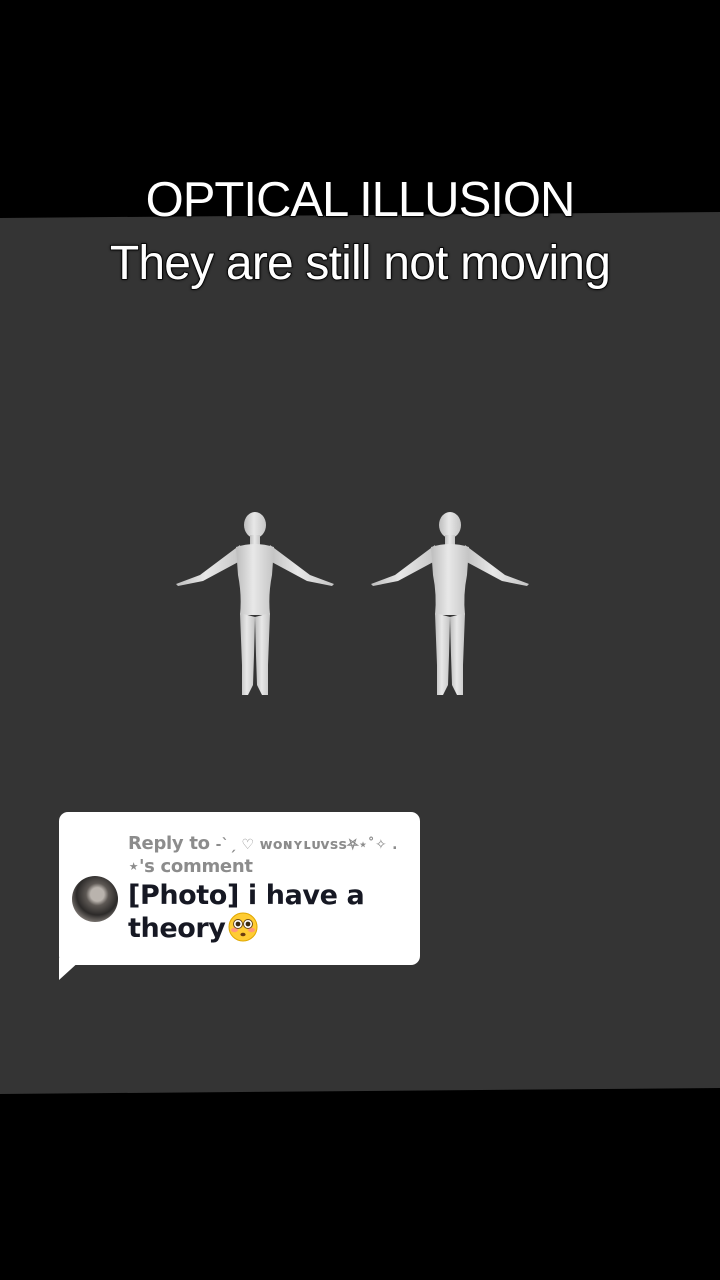  Describe the element at coordinates (172, 843) in the screenshot. I see `reply-prefix: Reply to` at that location.